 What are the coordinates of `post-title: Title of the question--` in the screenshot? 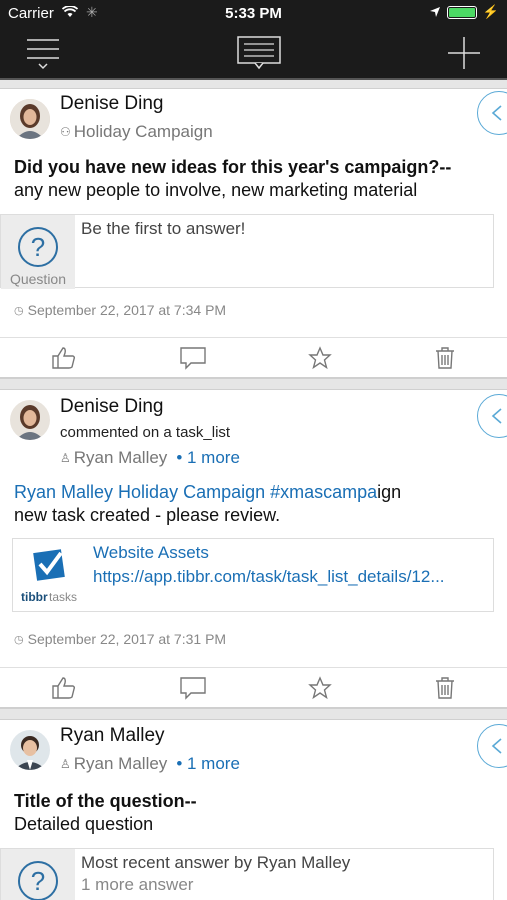 It's located at (105, 801).